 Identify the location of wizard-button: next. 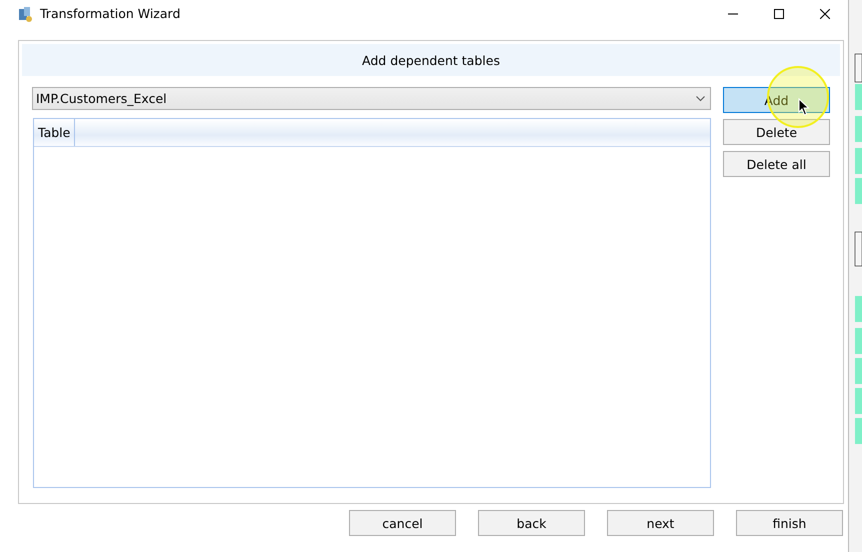
(660, 523).